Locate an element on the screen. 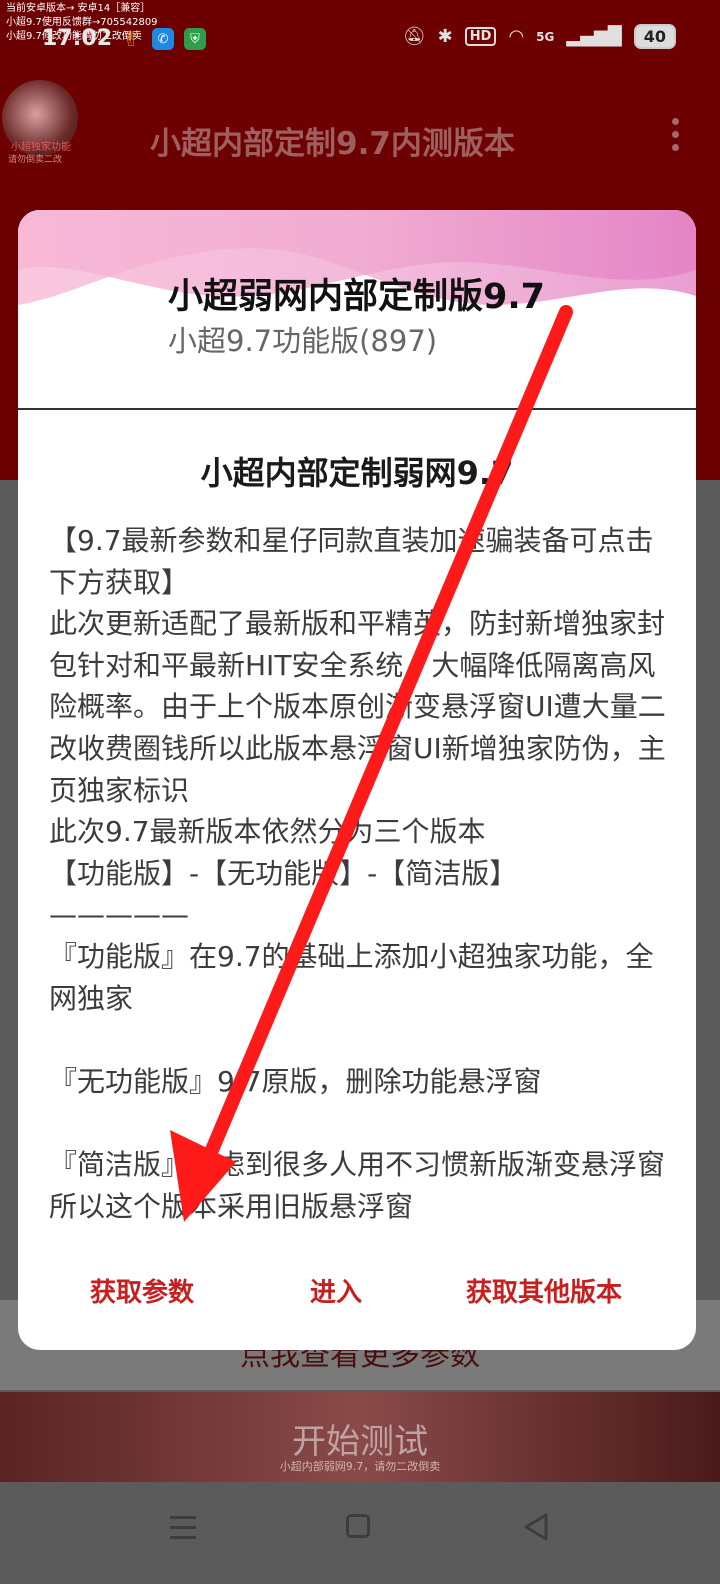 This screenshot has width=720, height=1584. notification-icons: ✌ ✆ ⛨ is located at coordinates (163, 39).